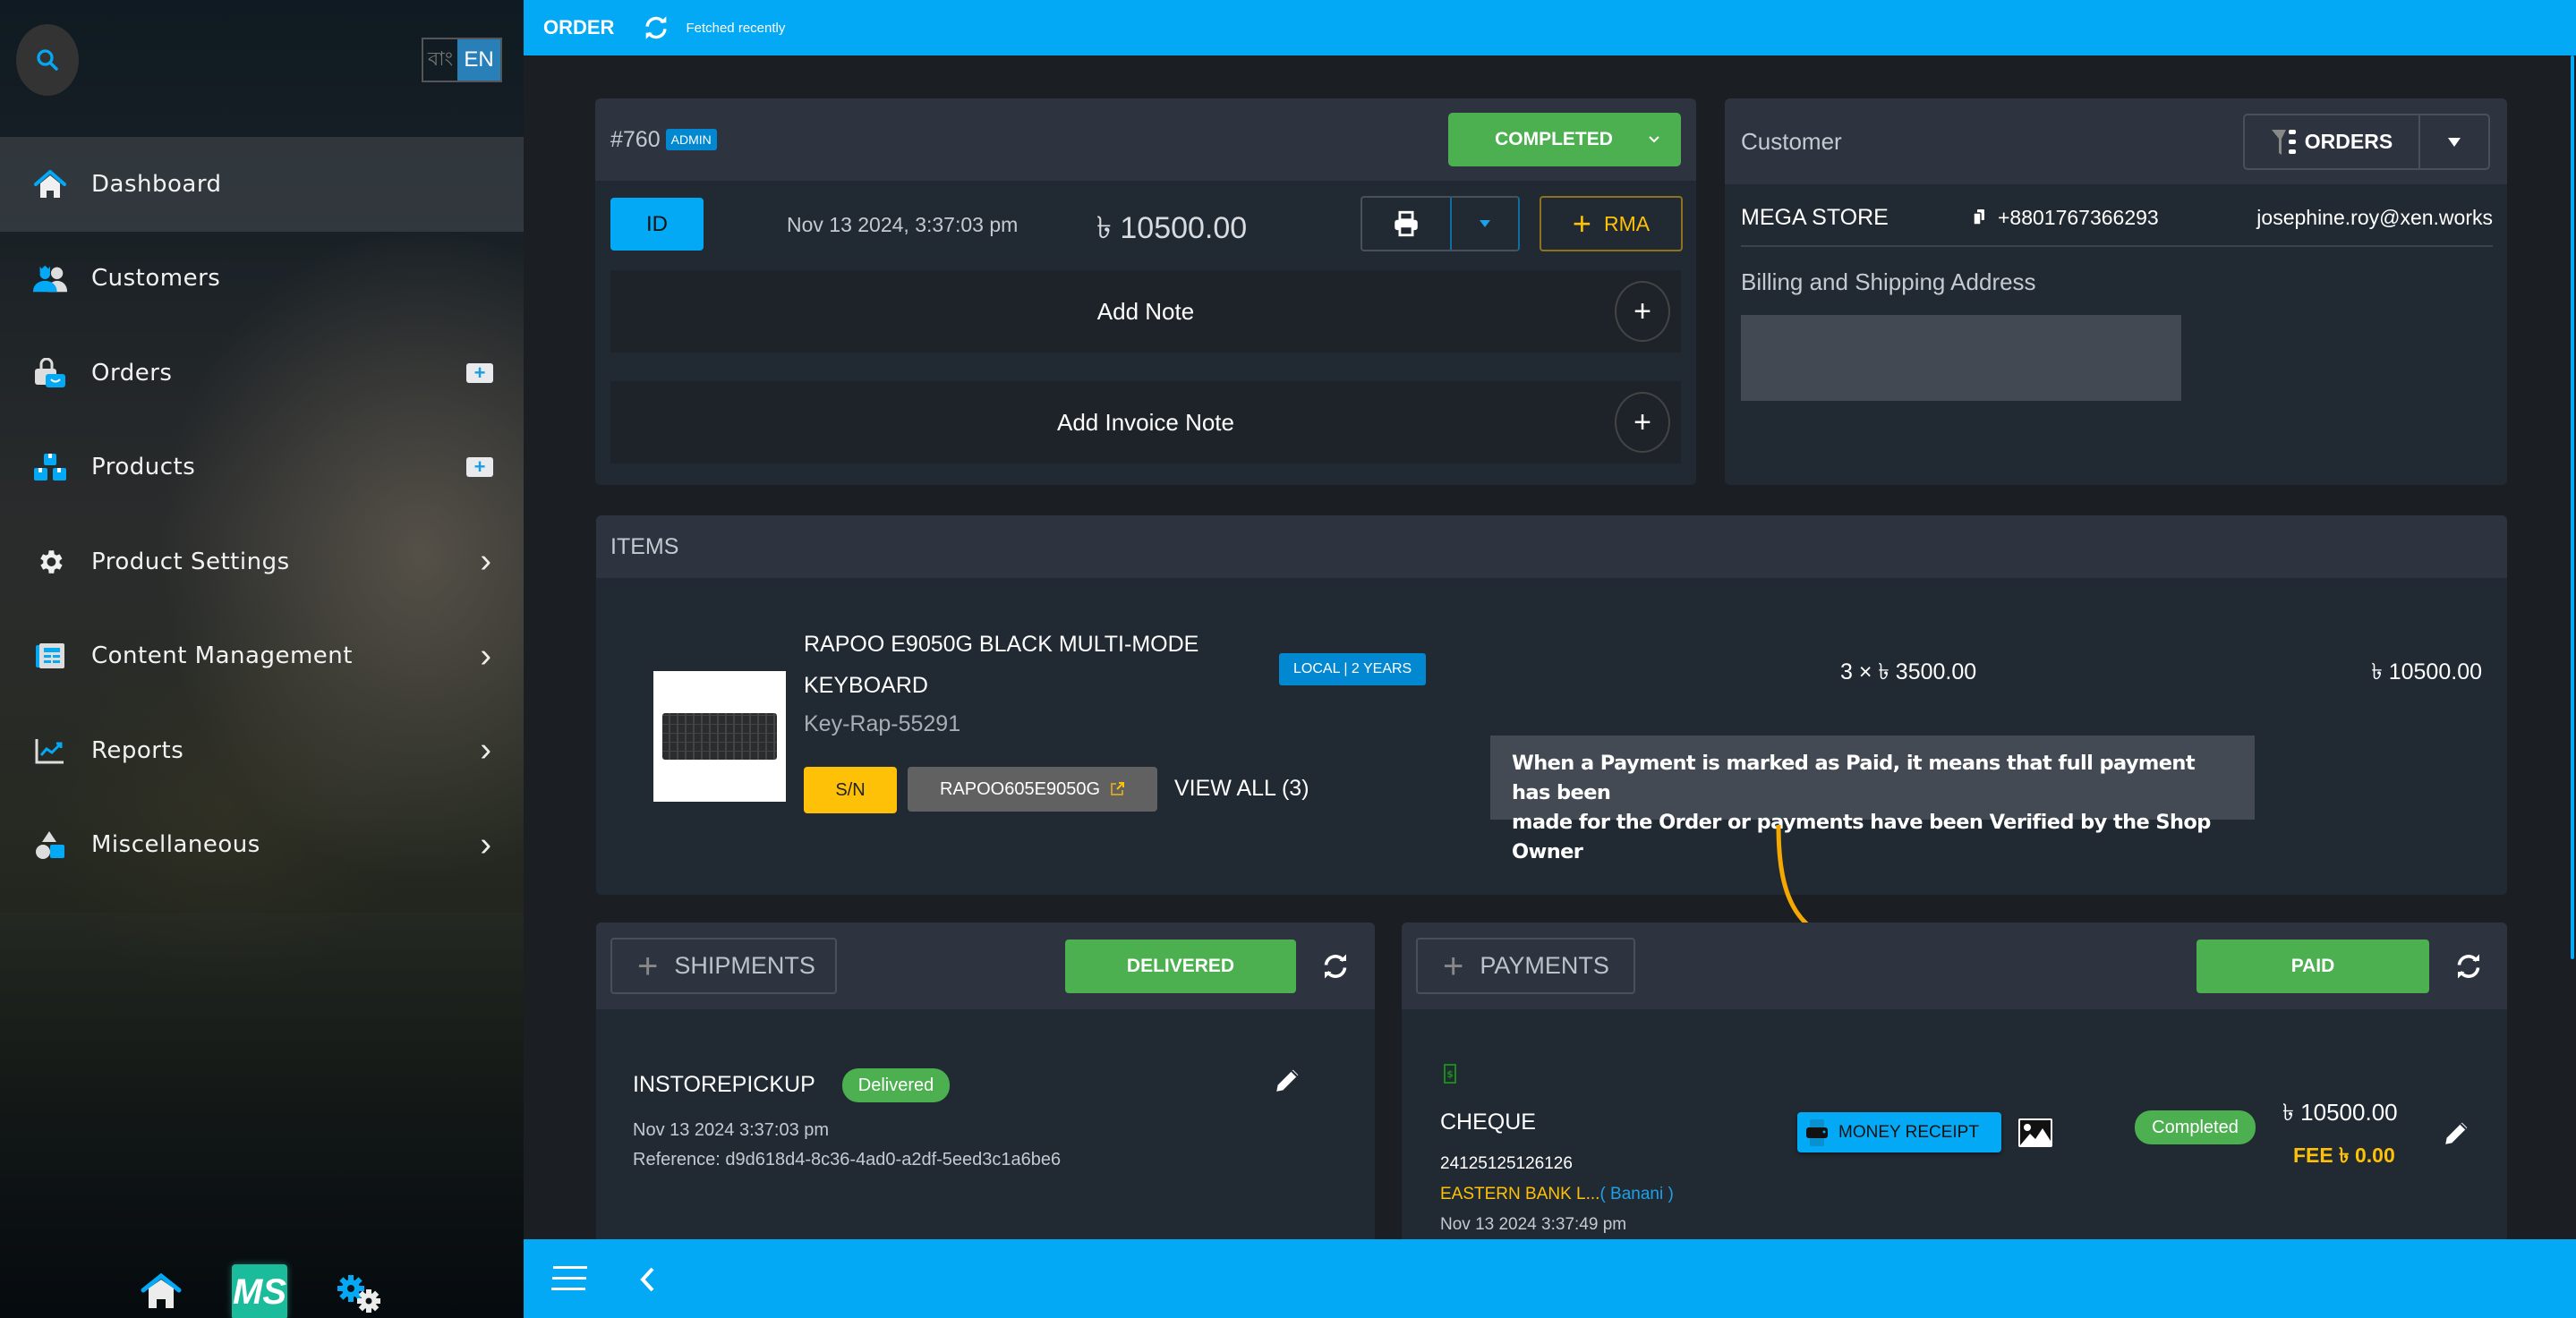  What do you see at coordinates (2344, 1155) in the screenshot?
I see `payment-fee: FEE ৳ 0.00` at bounding box center [2344, 1155].